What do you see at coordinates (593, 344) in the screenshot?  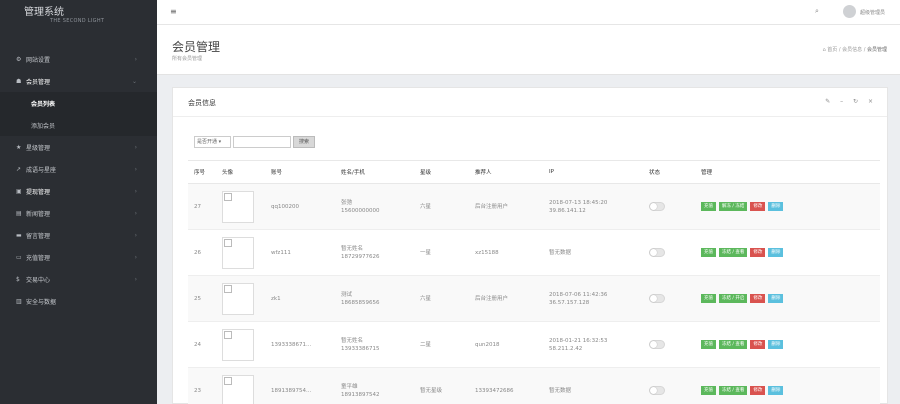 I see `cell-ip: 2018-01-21 16:32:53 58.211.2.42` at bounding box center [593, 344].